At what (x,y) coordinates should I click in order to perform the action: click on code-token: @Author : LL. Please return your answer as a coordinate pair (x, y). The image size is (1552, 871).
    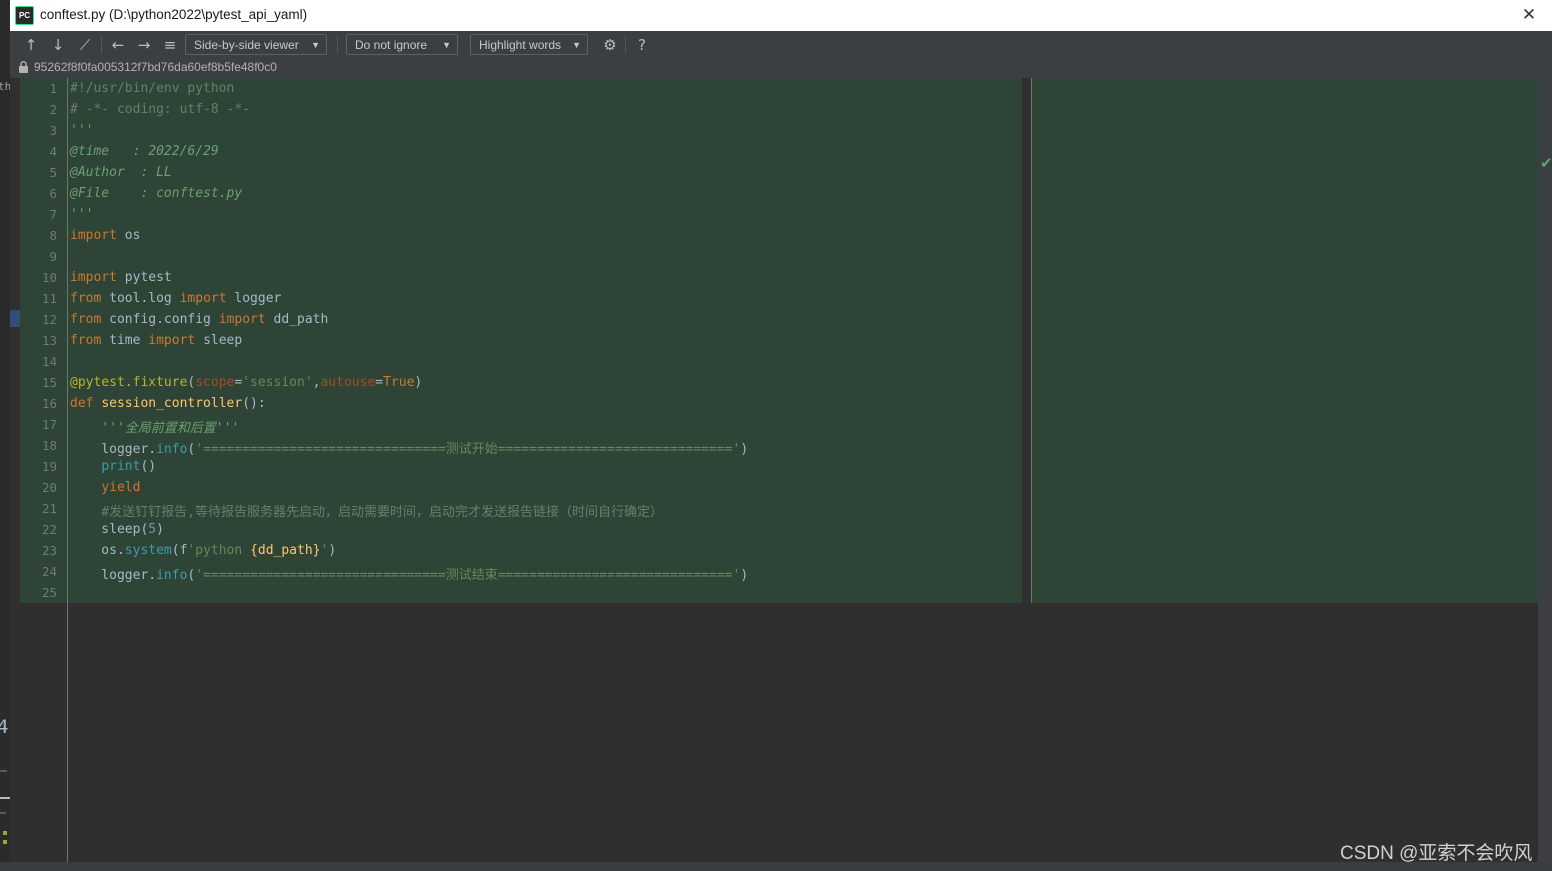
    Looking at the image, I should click on (121, 172).